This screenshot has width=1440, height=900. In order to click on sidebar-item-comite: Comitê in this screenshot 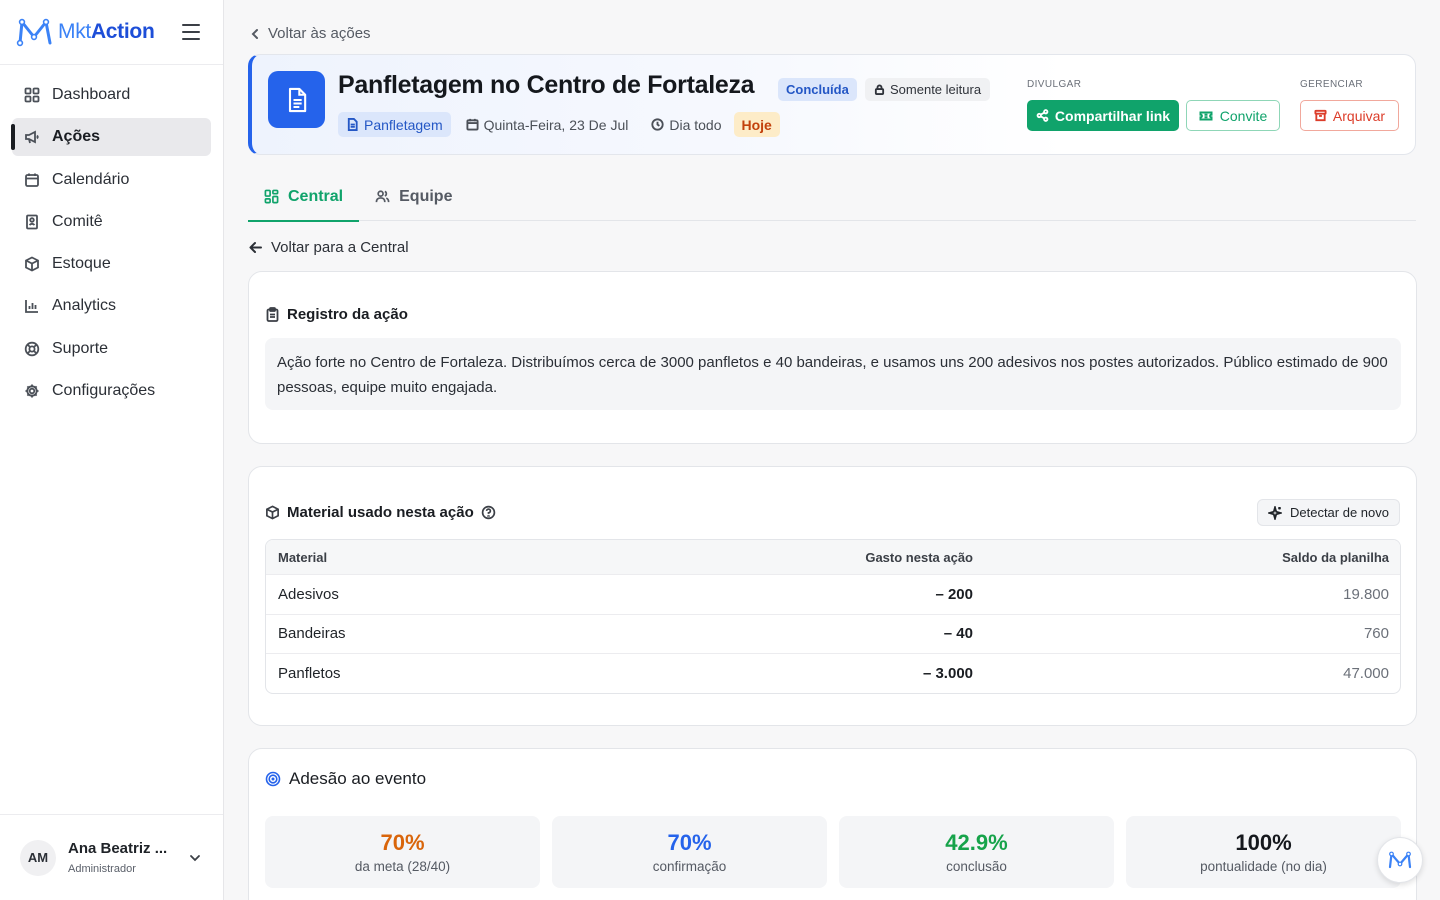, I will do `click(111, 222)`.